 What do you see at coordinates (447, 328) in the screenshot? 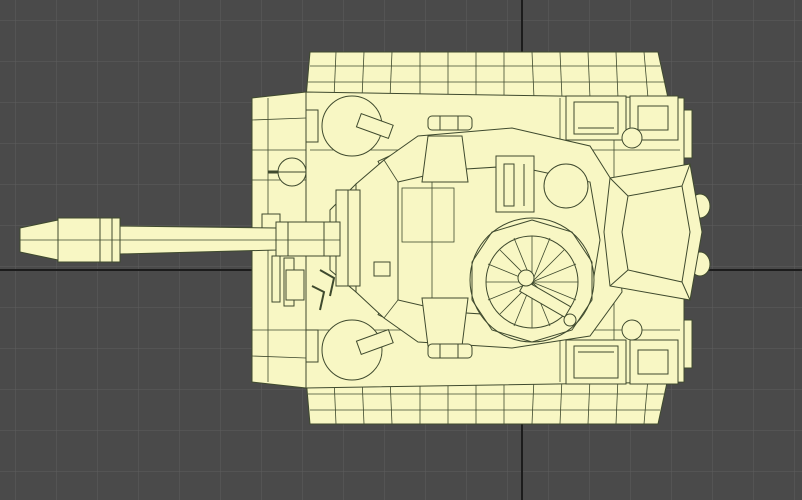
I see `turret-vision-port-bottom` at bounding box center [447, 328].